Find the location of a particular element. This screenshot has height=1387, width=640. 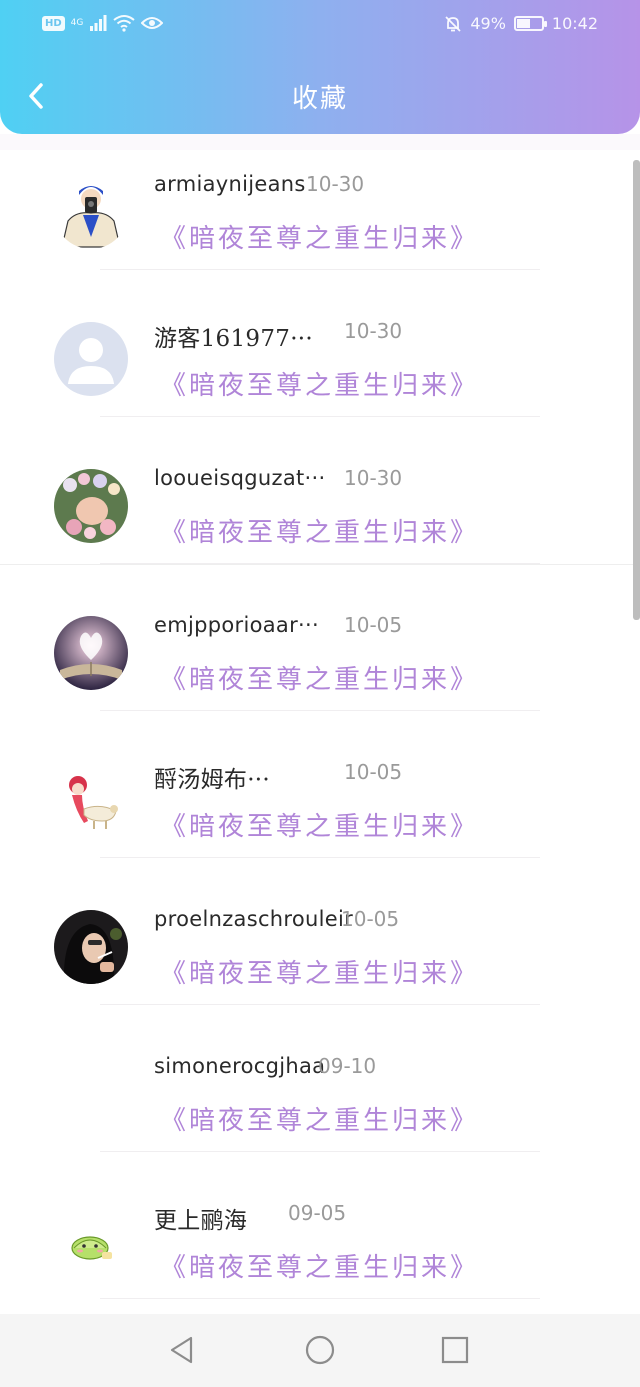

page-title: 收藏 is located at coordinates (319, 99).